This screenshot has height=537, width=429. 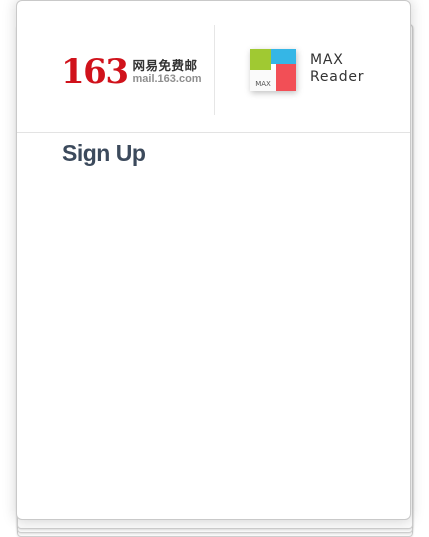 What do you see at coordinates (165, 65) in the screenshot?
I see `mail-163-chinese-name: 网易免费邮` at bounding box center [165, 65].